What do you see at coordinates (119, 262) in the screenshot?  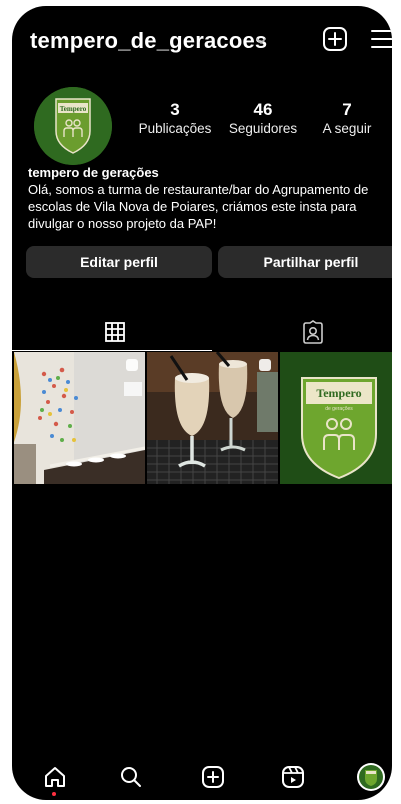 I see `edit-profile-button: Editar perfil` at bounding box center [119, 262].